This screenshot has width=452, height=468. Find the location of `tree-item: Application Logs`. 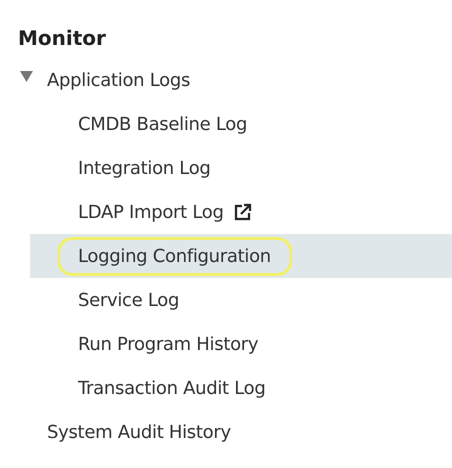

tree-item: Application Logs is located at coordinates (118, 80).